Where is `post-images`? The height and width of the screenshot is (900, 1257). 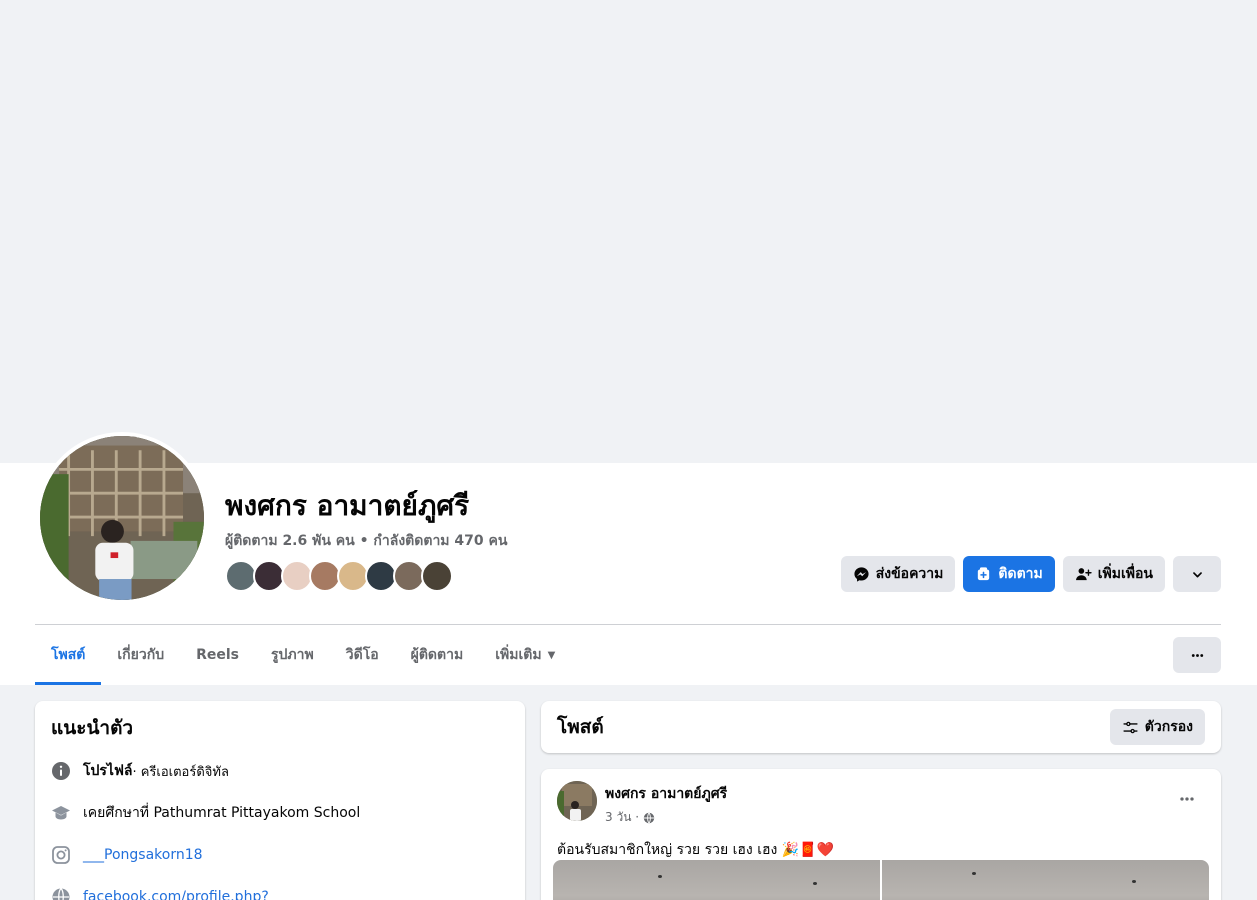 post-images is located at coordinates (881, 880).